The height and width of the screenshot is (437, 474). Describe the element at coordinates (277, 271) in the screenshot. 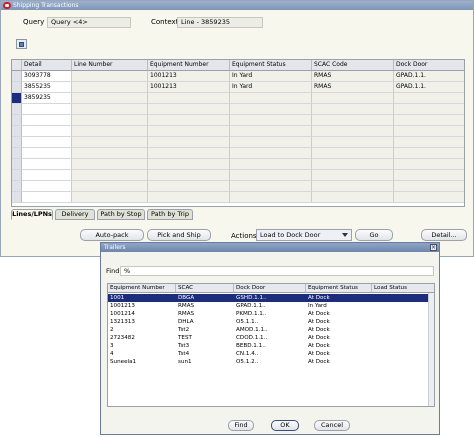

I see `find-field: %` at that location.